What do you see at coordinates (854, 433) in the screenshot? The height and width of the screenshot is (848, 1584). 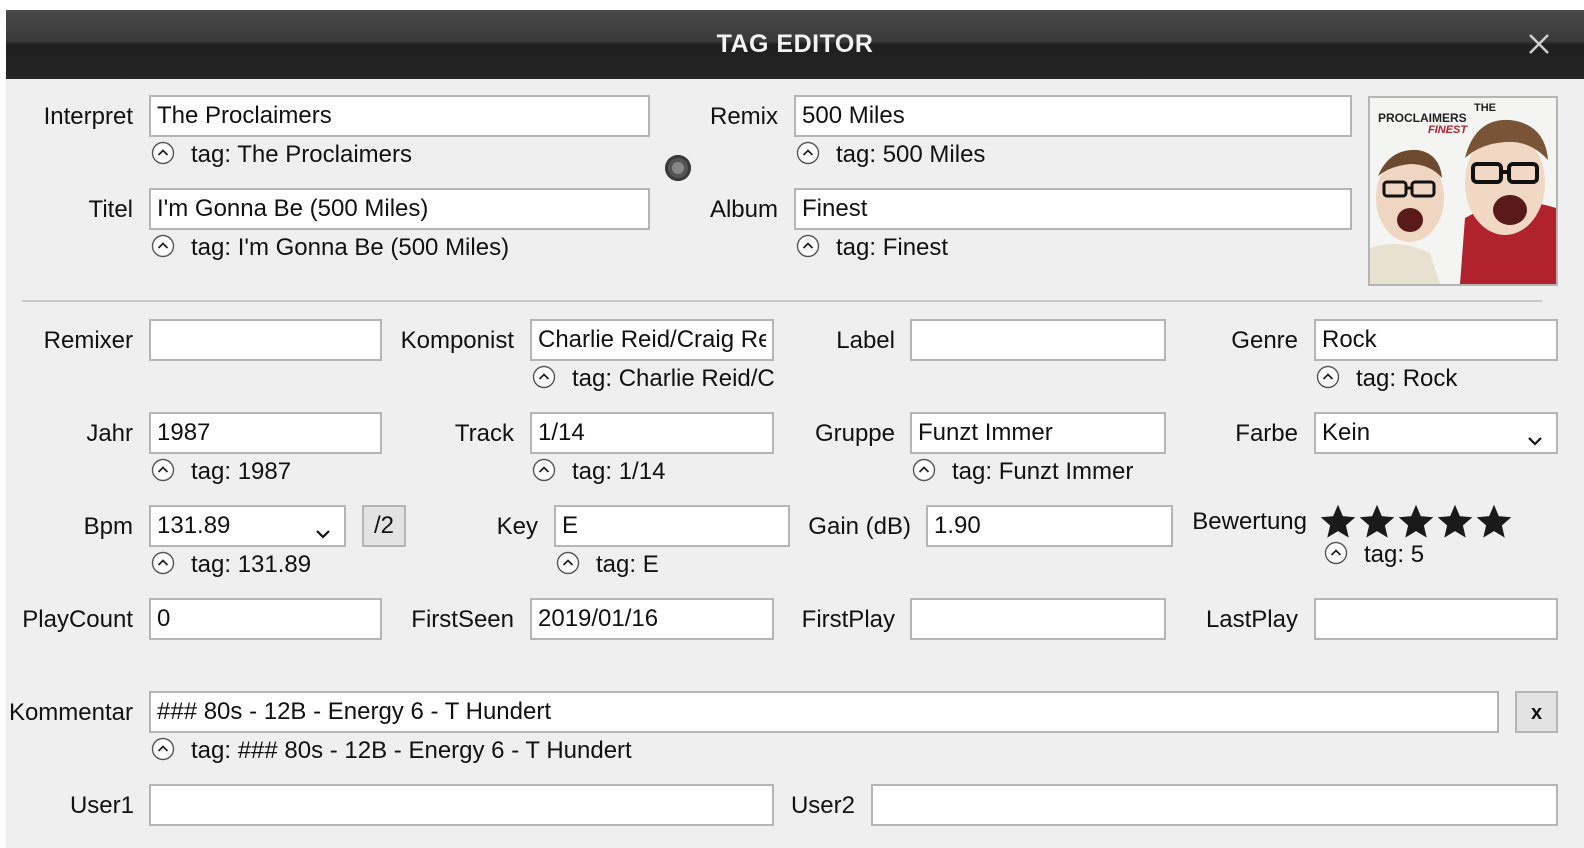 I see `gruppe-label: Gruppe` at bounding box center [854, 433].